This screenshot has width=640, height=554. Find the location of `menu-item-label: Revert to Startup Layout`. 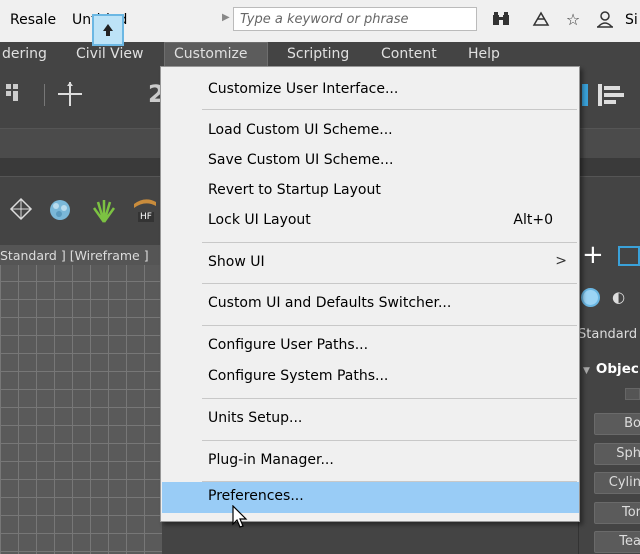

menu-item-label: Revert to Startup Layout is located at coordinates (294, 190).